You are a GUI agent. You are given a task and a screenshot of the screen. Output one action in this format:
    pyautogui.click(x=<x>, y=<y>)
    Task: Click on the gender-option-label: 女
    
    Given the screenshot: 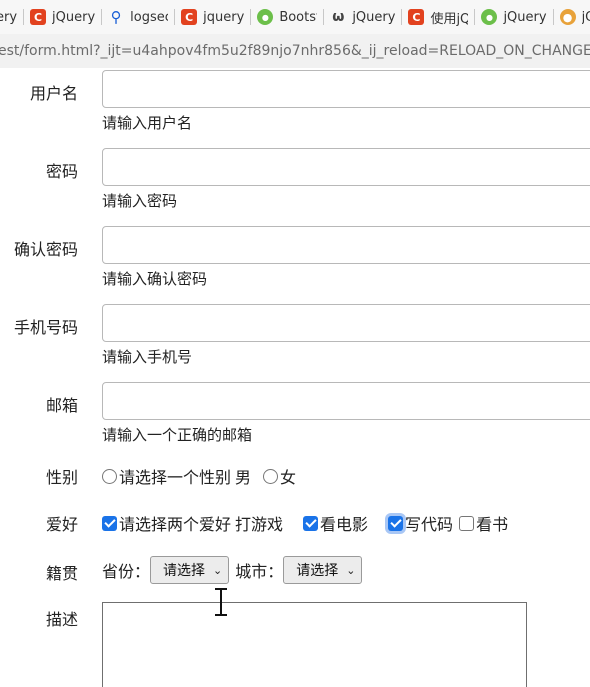 What is the action you would take?
    pyautogui.click(x=288, y=477)
    